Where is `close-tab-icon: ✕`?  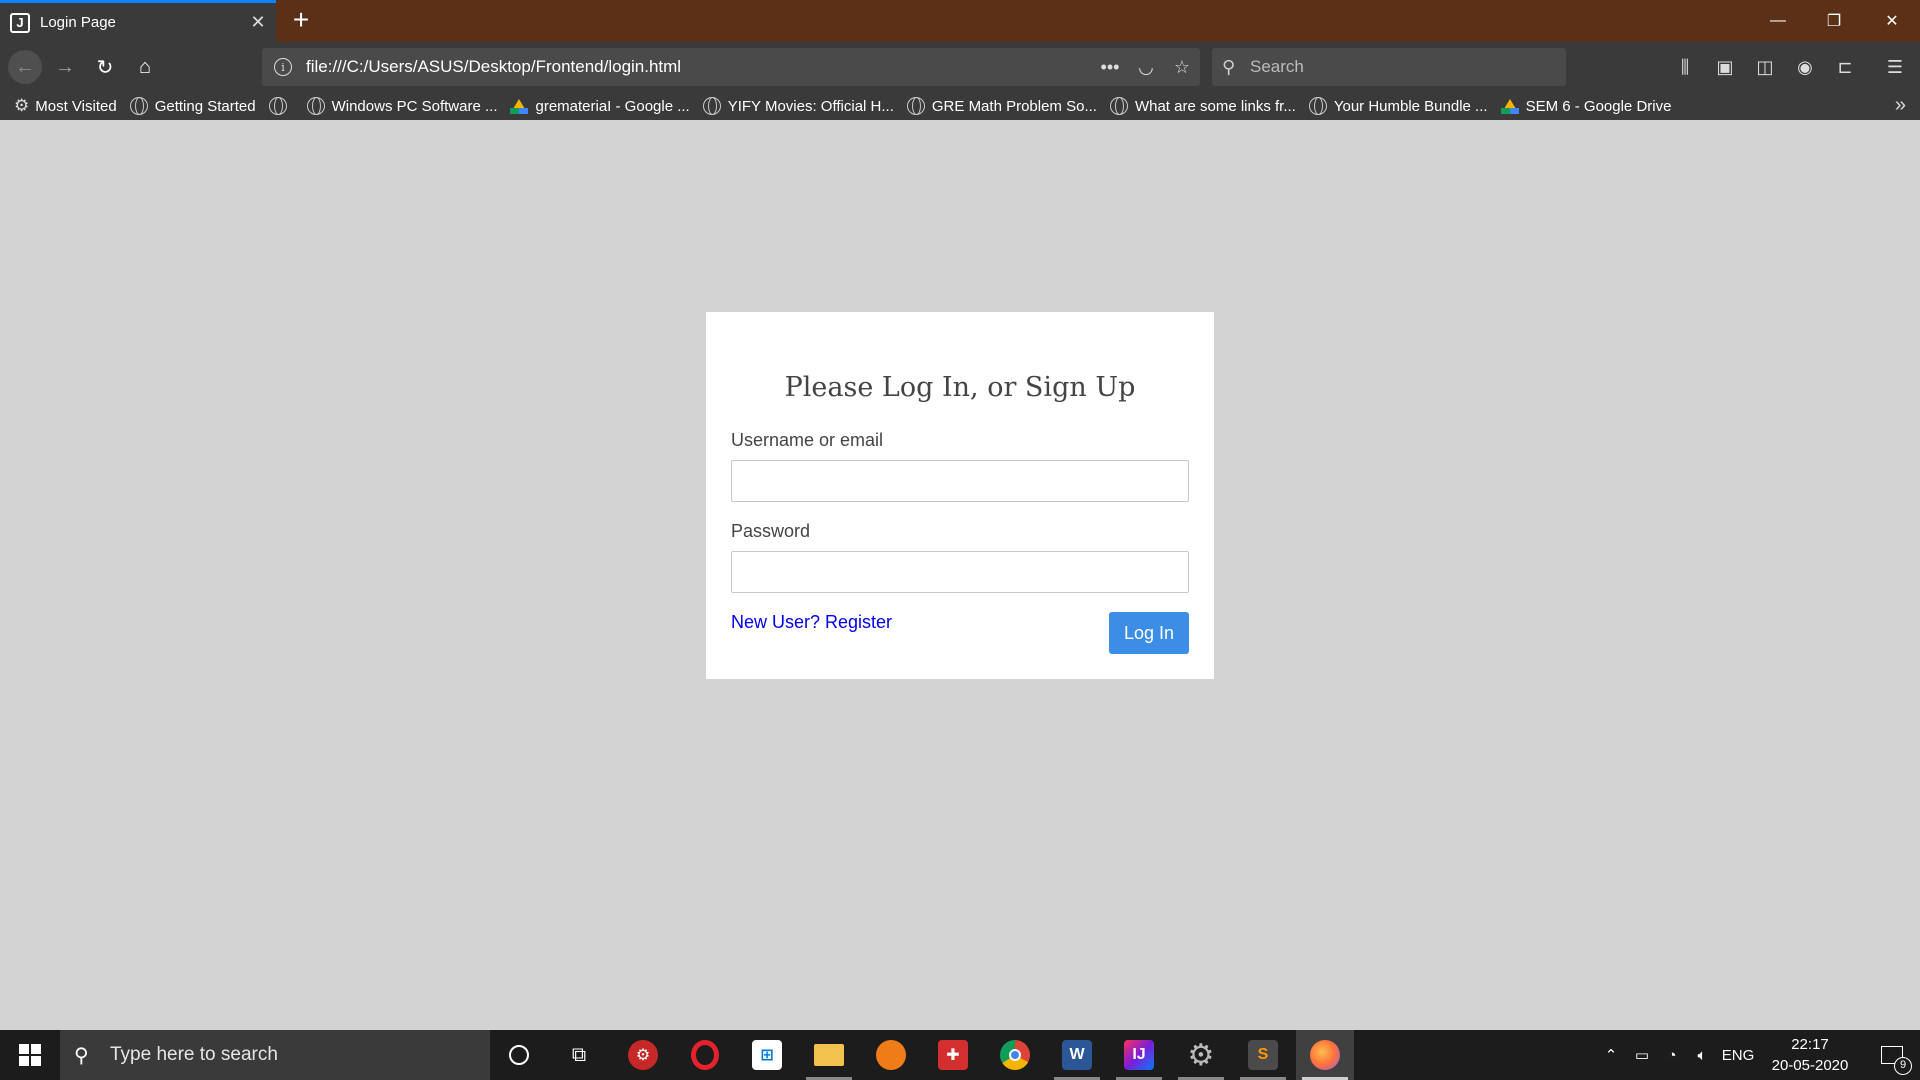
close-tab-icon: ✕ is located at coordinates (258, 22).